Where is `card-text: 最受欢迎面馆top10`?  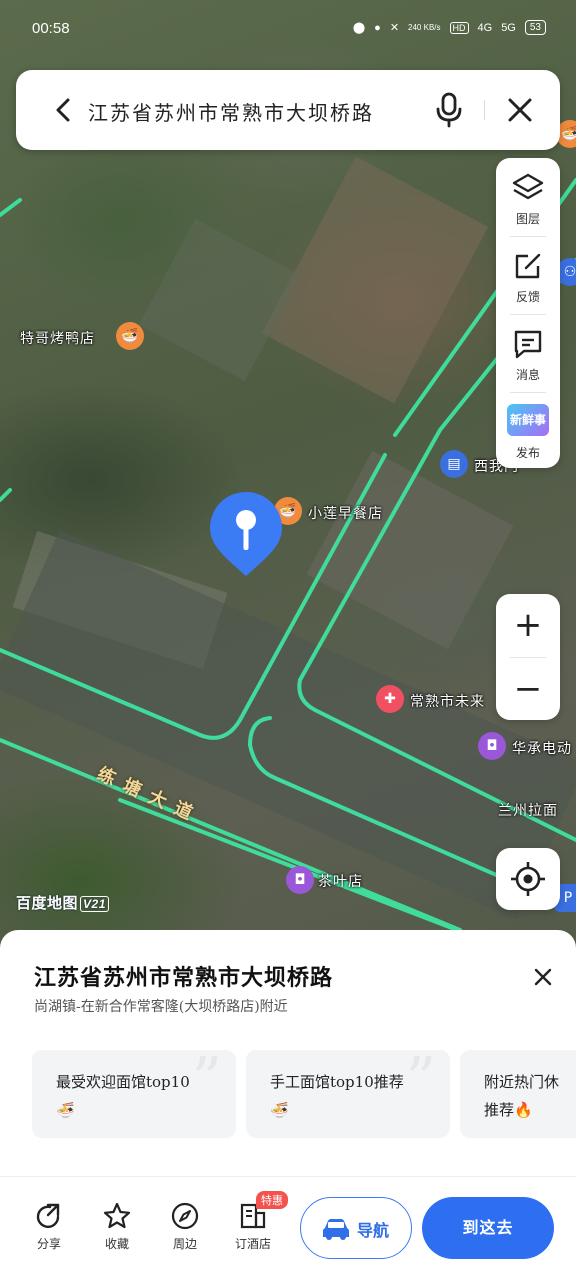 card-text: 最受欢迎面馆top10 is located at coordinates (123, 1082).